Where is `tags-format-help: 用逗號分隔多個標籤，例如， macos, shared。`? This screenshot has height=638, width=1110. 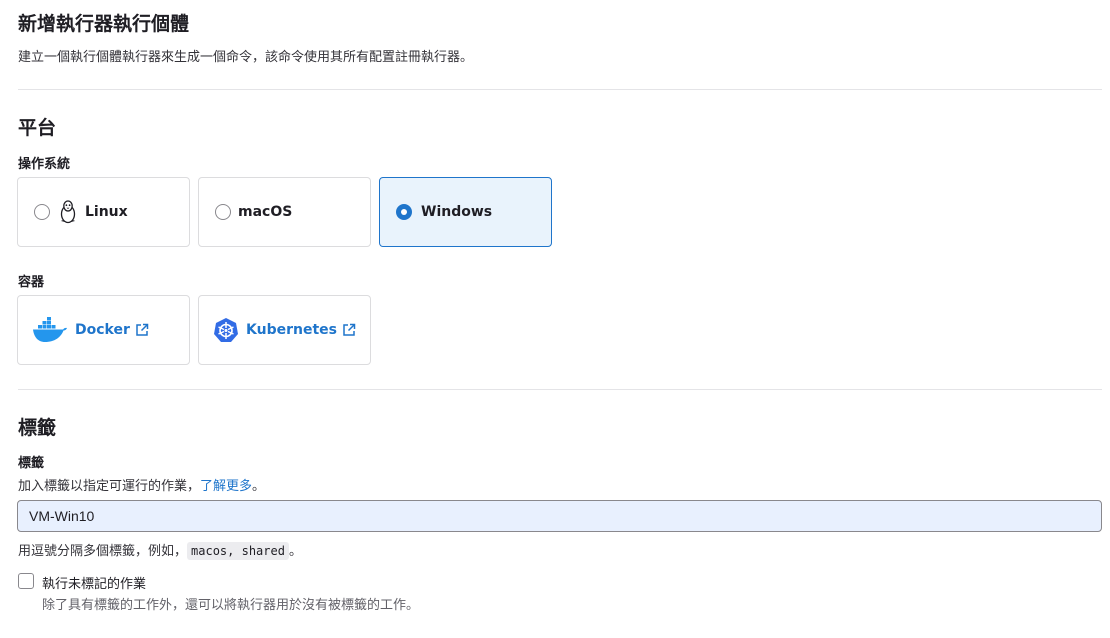
tags-format-help: 用逗號分隔多個標籤，例如， macos, shared。 is located at coordinates (160, 550).